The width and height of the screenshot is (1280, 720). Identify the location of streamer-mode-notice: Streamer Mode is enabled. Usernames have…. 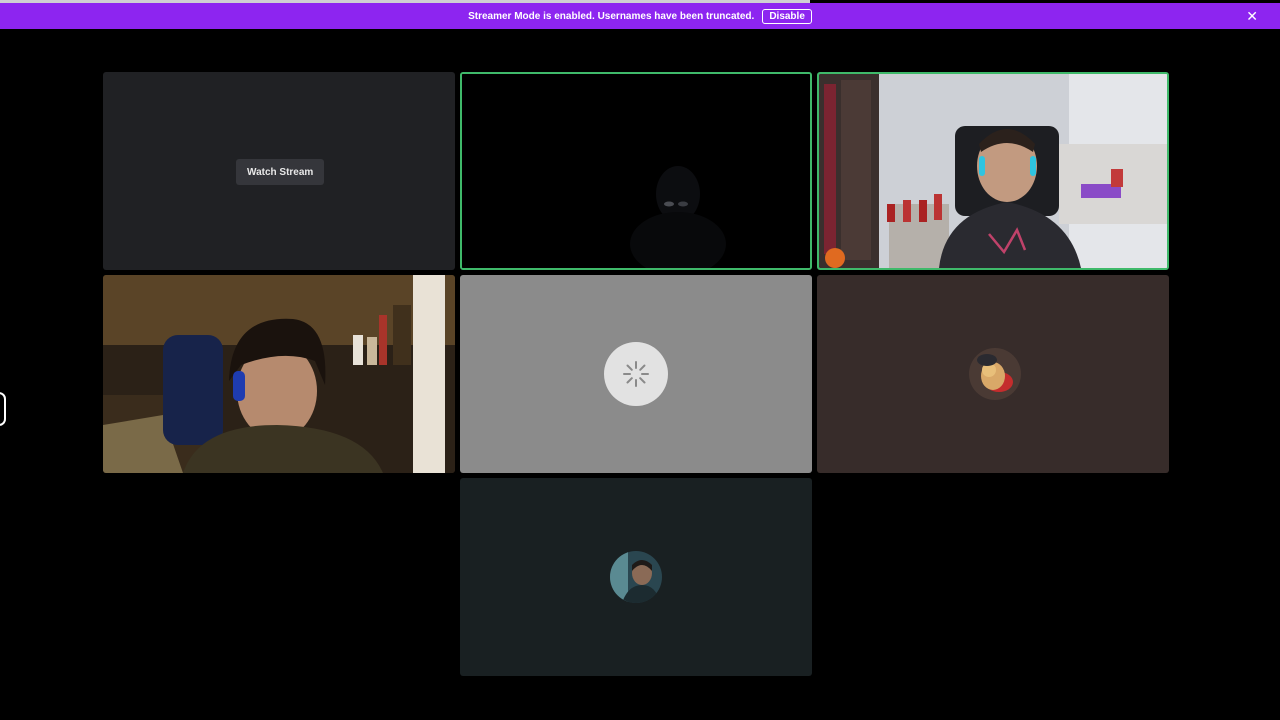
(640, 16).